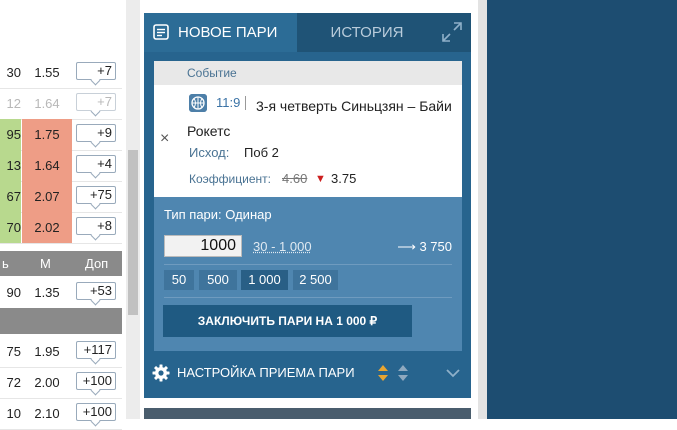 The height and width of the screenshot is (430, 677). I want to click on odds-cell: 70, so click(10, 227).